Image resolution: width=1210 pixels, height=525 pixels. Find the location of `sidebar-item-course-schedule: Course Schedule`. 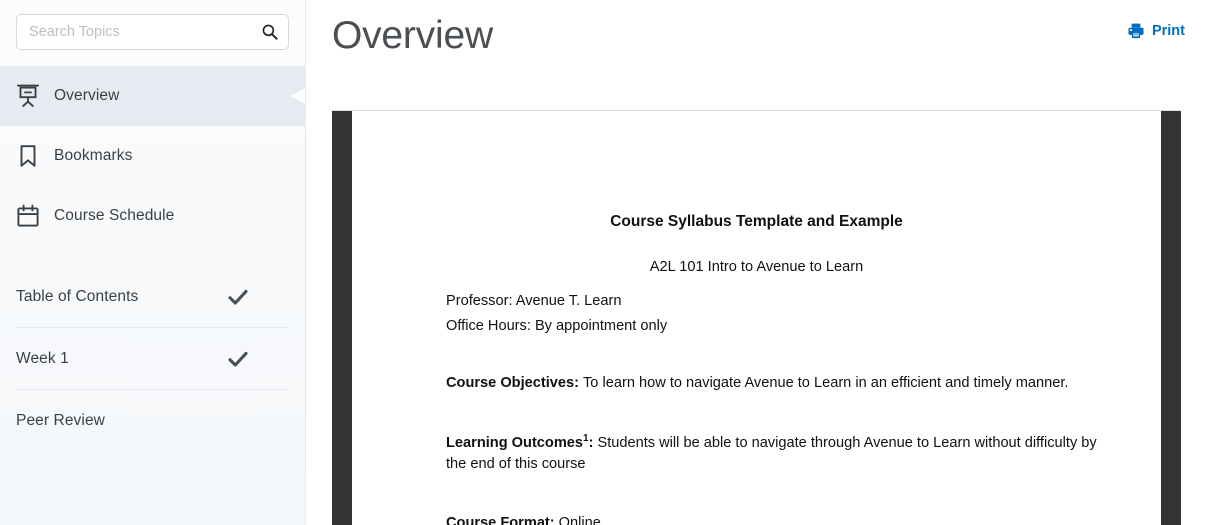

sidebar-item-course-schedule: Course Schedule is located at coordinates (152, 216).